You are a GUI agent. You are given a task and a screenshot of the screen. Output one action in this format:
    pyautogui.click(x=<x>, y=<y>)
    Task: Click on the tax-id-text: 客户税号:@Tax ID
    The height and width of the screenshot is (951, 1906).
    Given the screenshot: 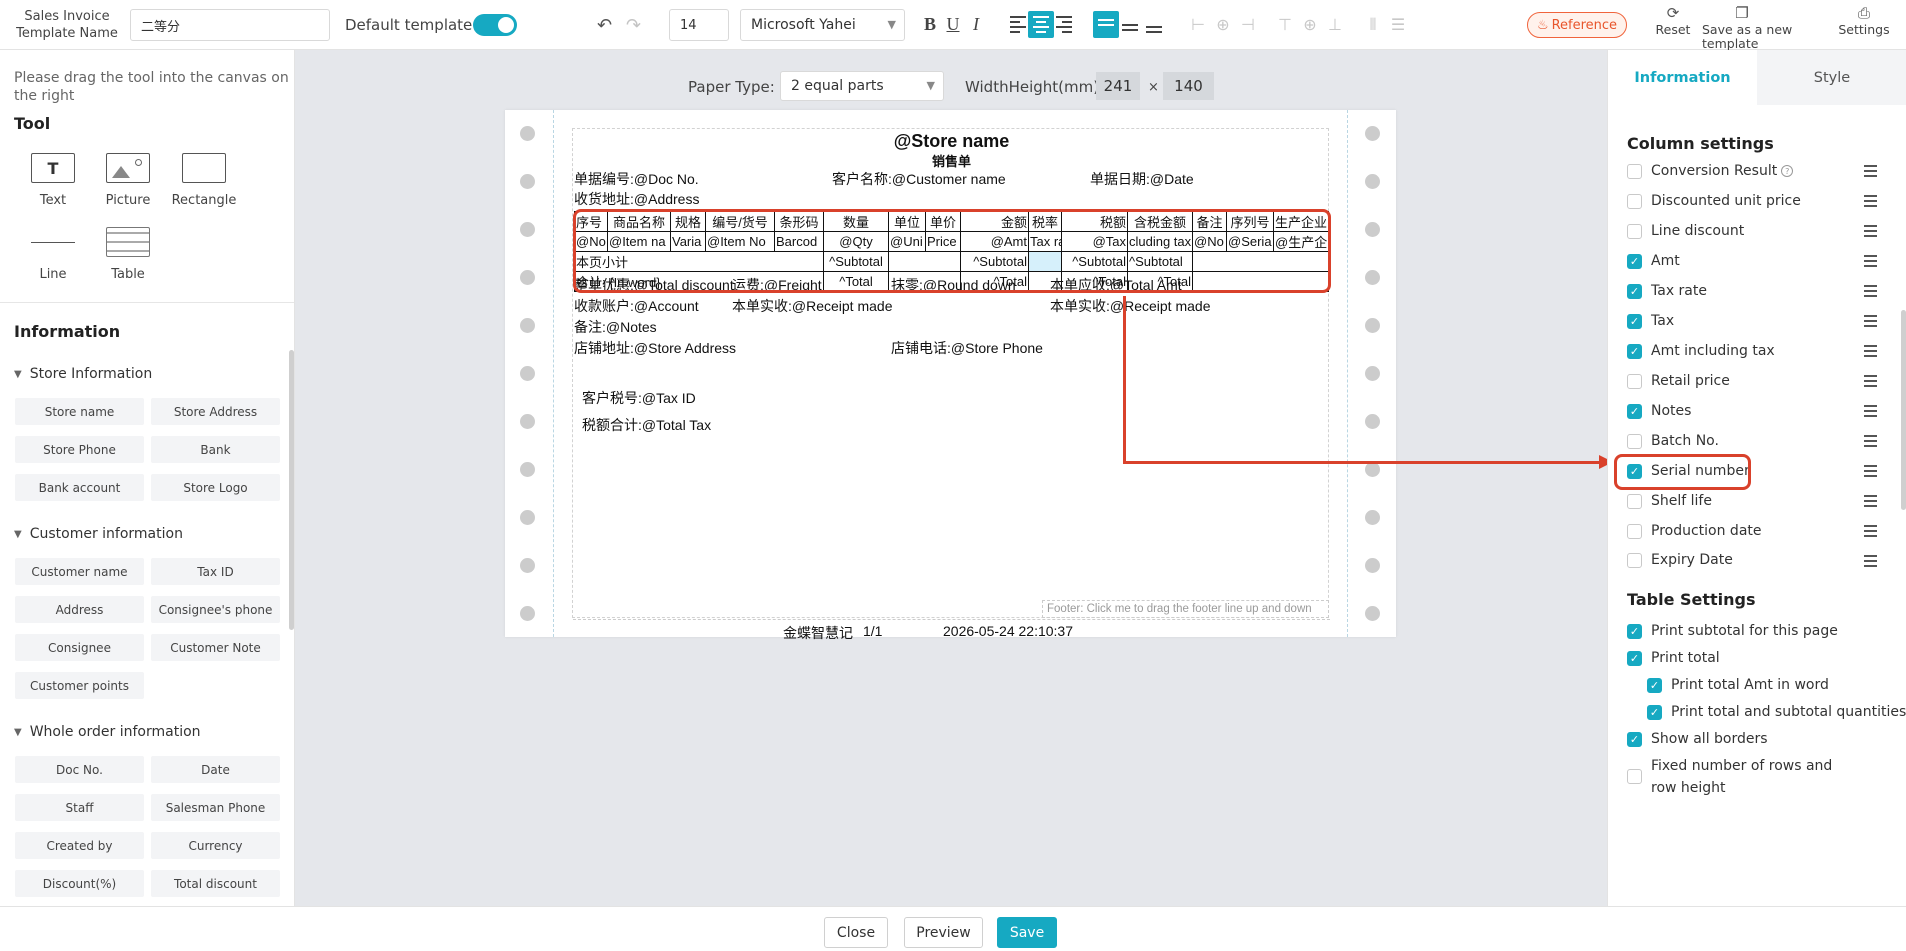 What is the action you would take?
    pyautogui.click(x=639, y=398)
    